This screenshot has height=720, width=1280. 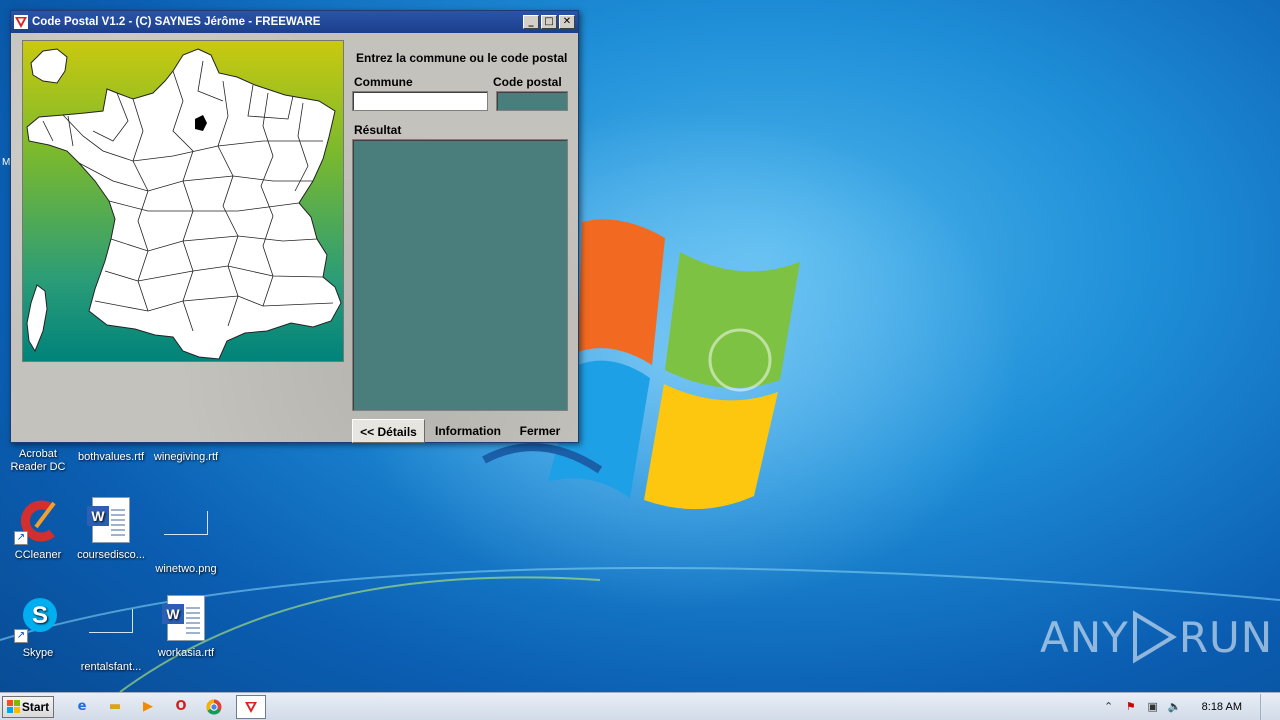 What do you see at coordinates (35, 706) in the screenshot?
I see `start-label: Start` at bounding box center [35, 706].